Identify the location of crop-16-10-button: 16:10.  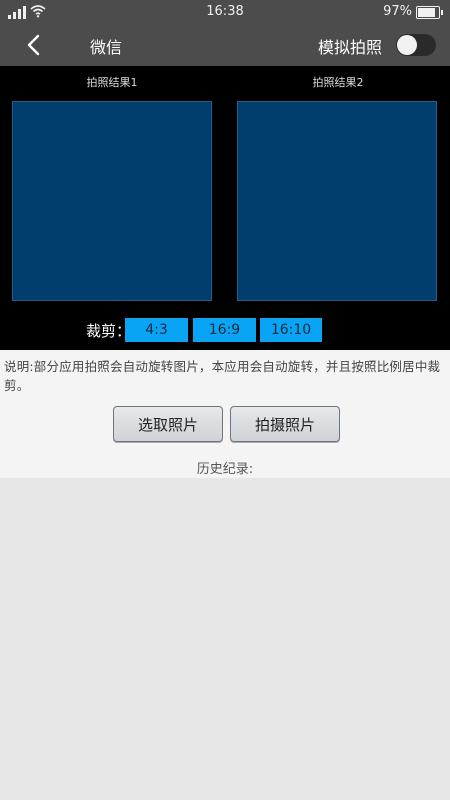
(291, 330).